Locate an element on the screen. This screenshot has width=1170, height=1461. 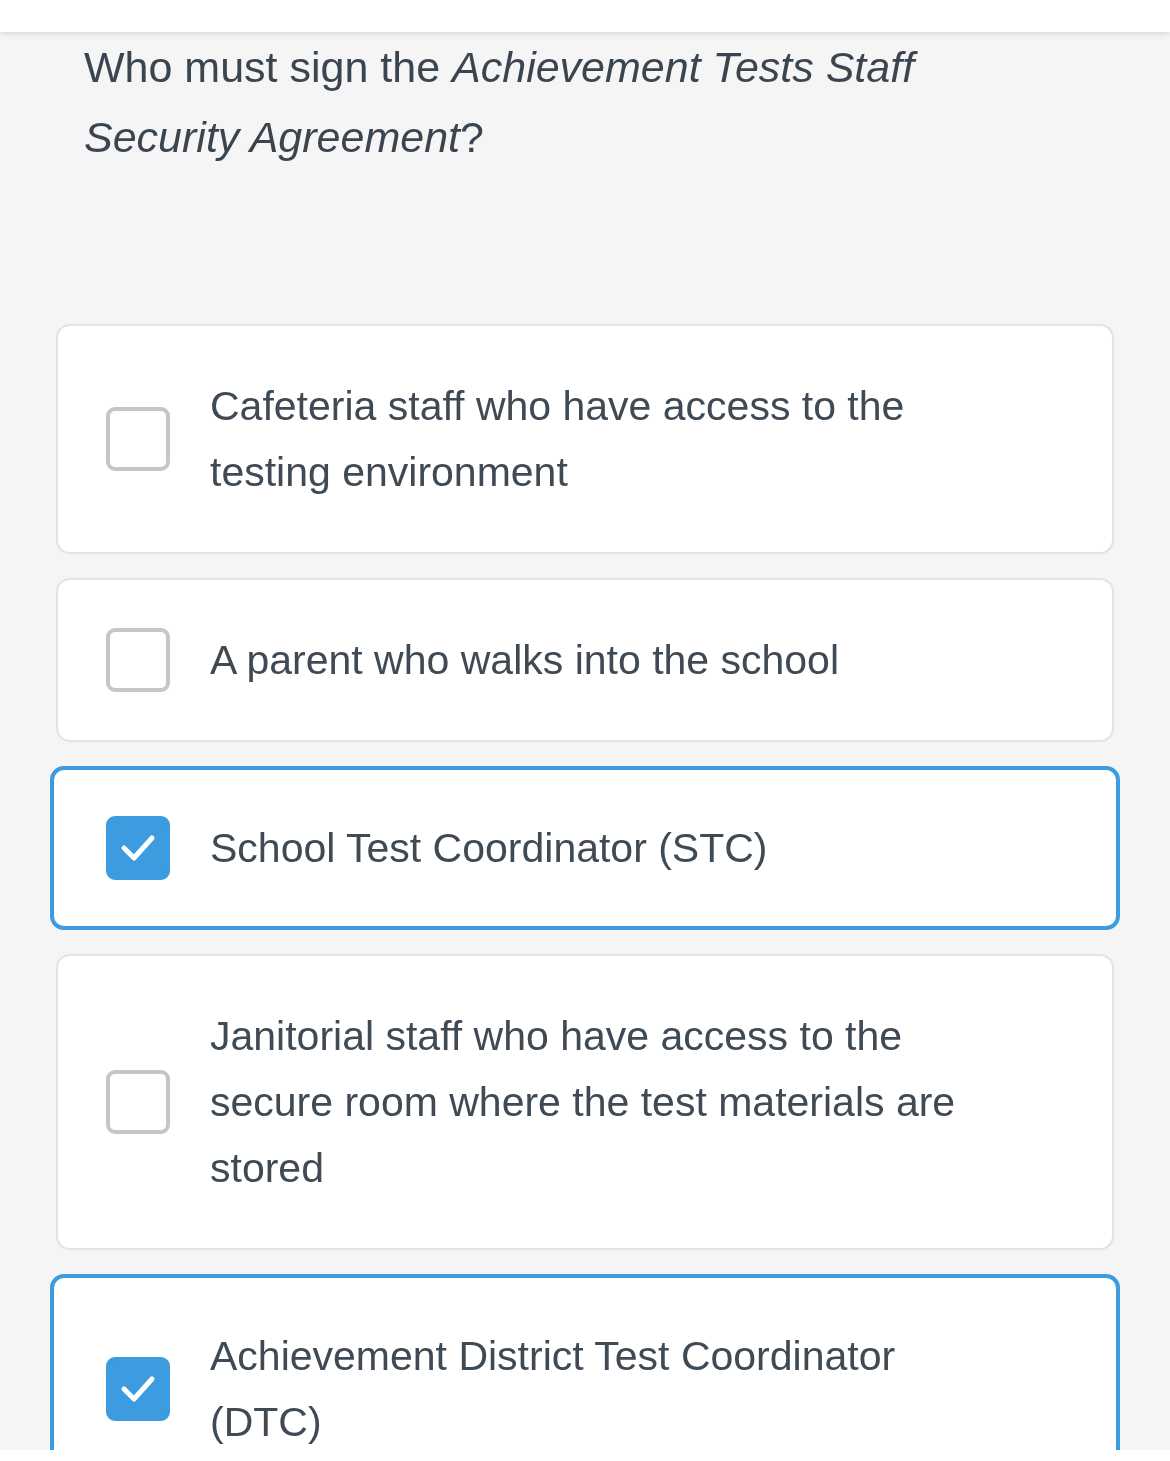
answer-option: A parent who walks into the school is located at coordinates (585, 660).